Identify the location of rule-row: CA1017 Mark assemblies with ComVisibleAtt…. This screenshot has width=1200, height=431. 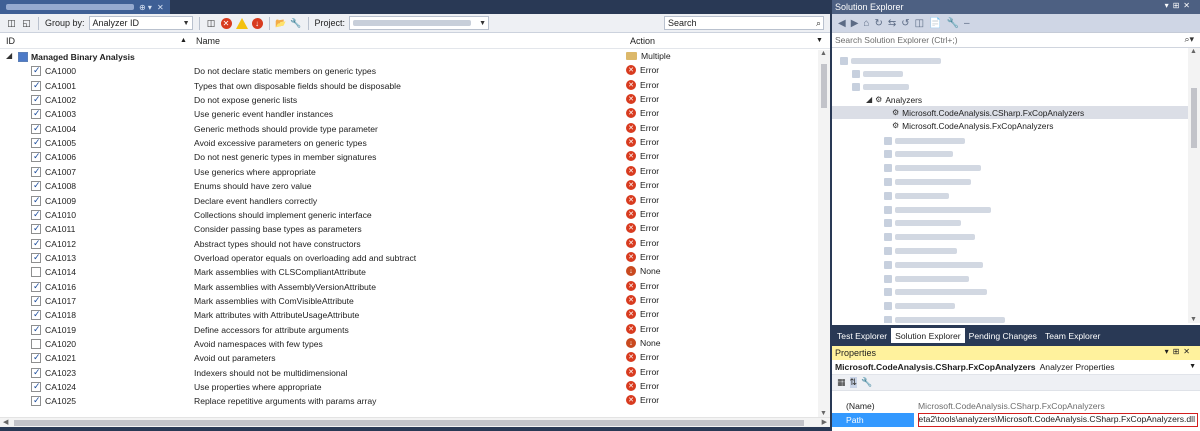
(409, 301).